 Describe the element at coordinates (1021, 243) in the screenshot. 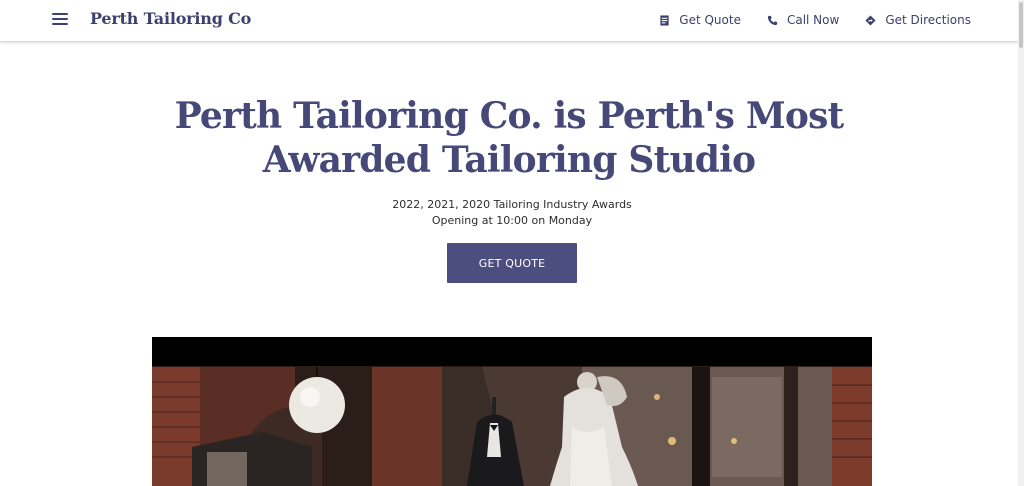

I see `page-scrollbar` at that location.